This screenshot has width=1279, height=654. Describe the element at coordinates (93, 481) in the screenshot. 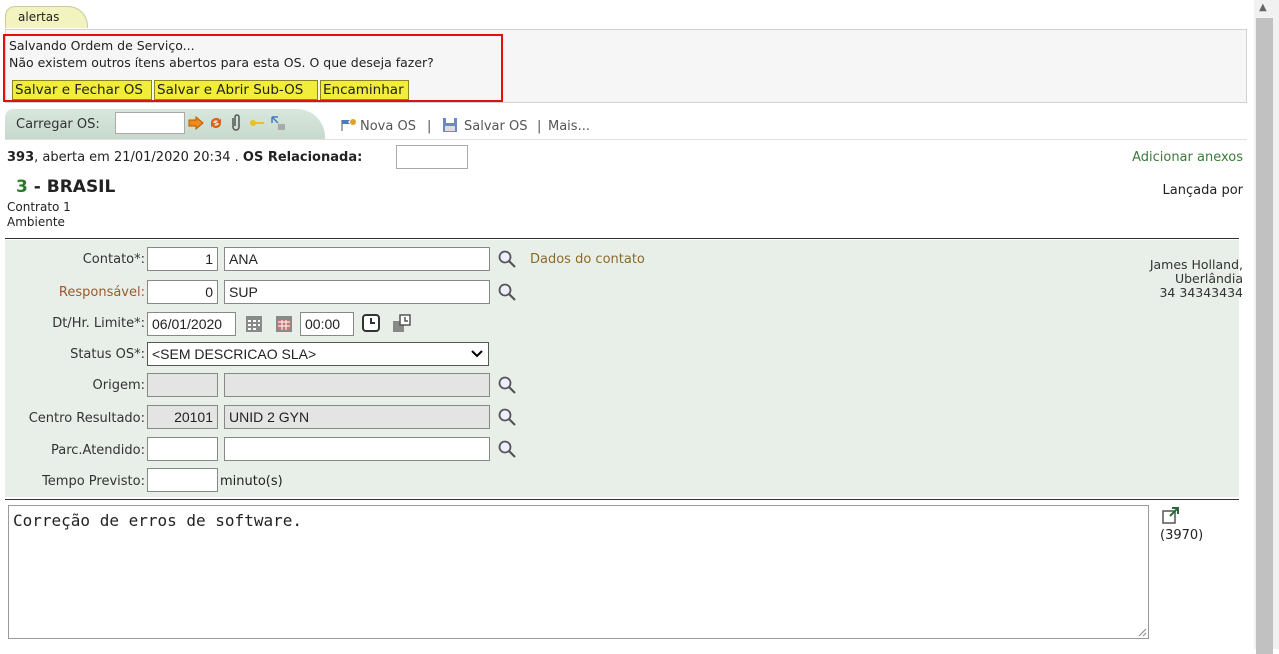

I see `tempo-previsto-label: Tempo Previsto:` at that location.